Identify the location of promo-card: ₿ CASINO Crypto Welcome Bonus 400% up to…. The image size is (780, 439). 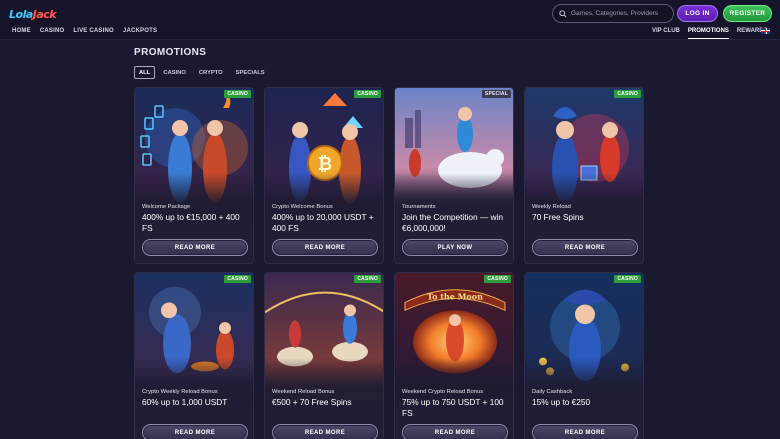
(324, 175).